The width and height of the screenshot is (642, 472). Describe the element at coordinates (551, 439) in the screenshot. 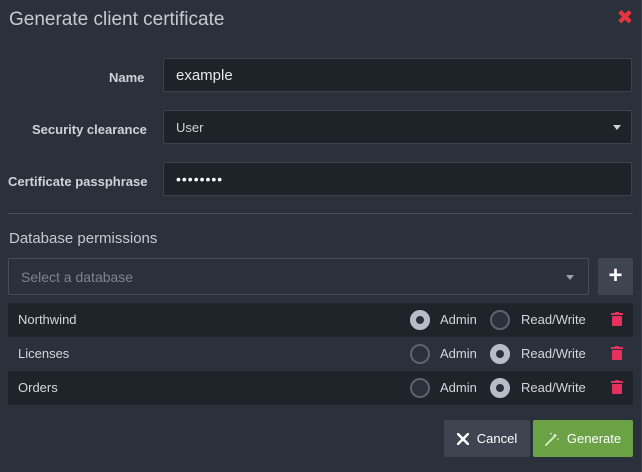

I see `magic-wand-icon` at that location.